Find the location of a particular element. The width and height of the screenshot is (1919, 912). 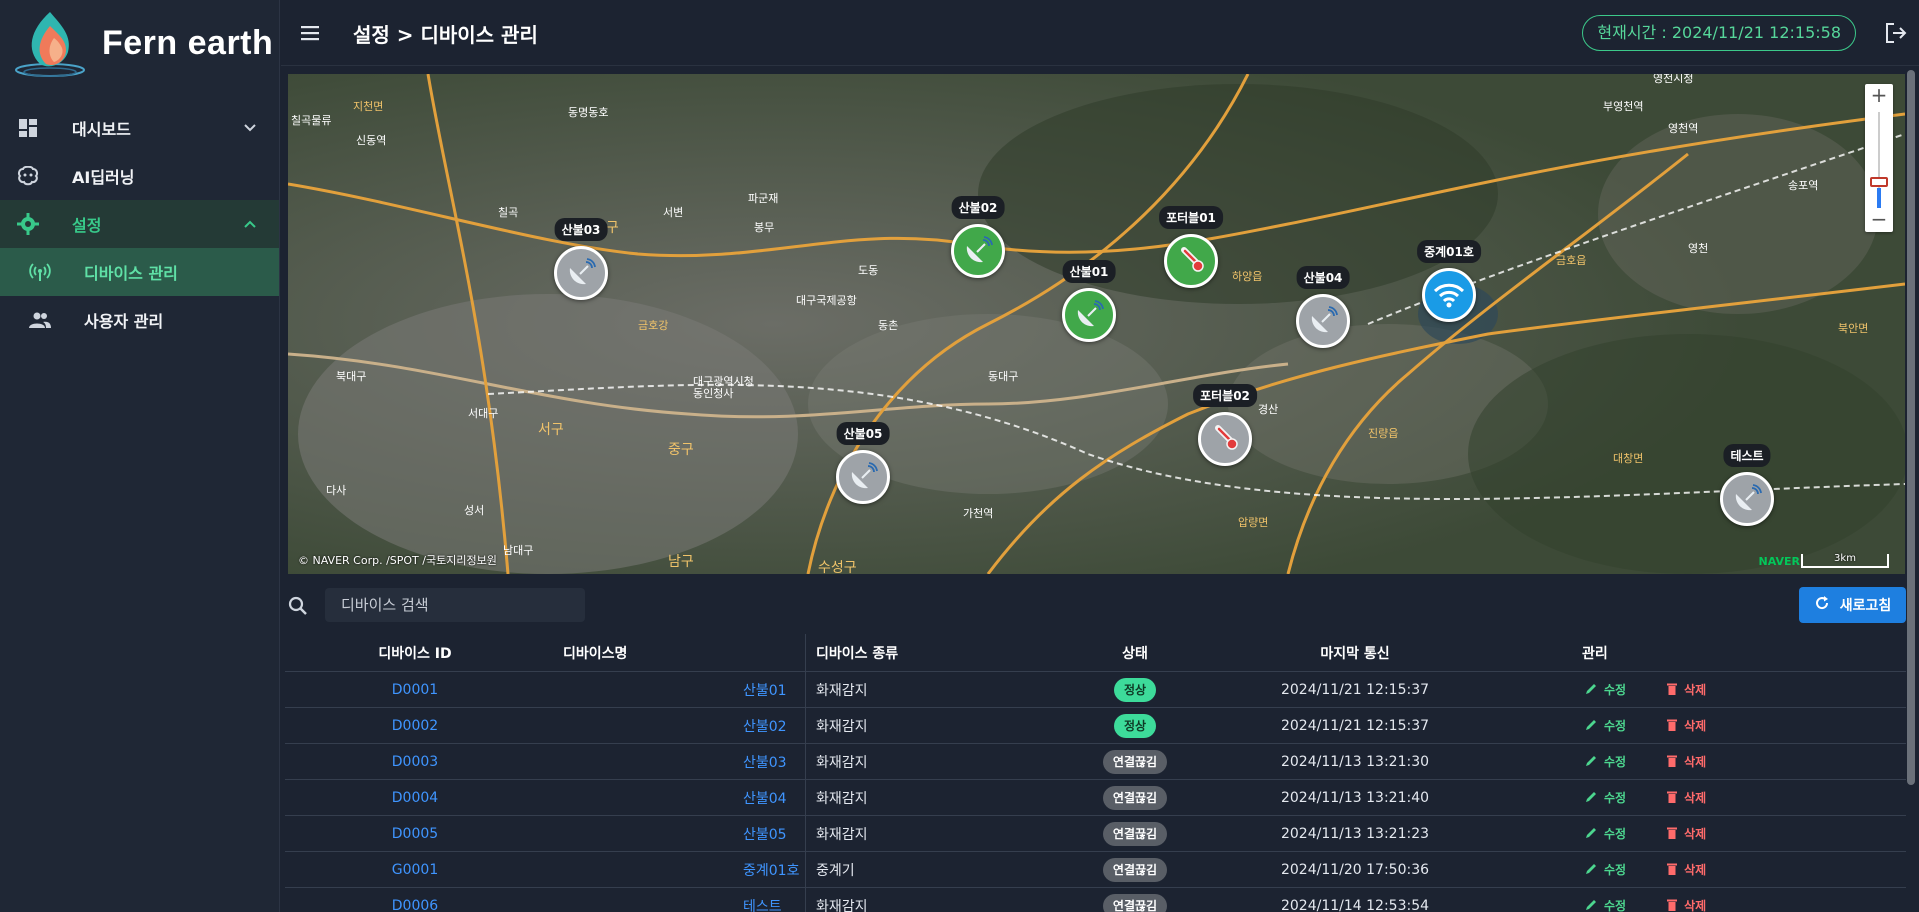

column-header-status: 상태 is located at coordinates (1135, 652).